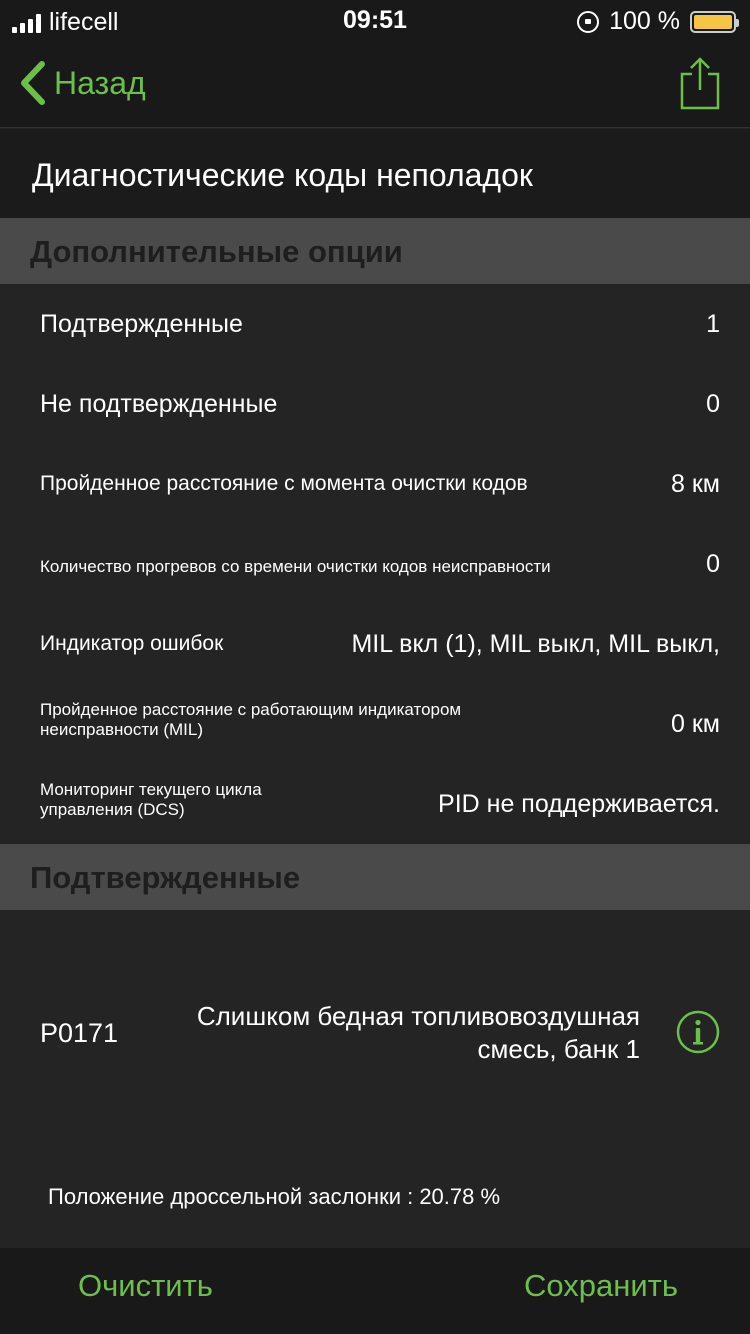 Image resolution: width=750 pixels, height=1334 pixels. I want to click on info-icon, so click(698, 1032).